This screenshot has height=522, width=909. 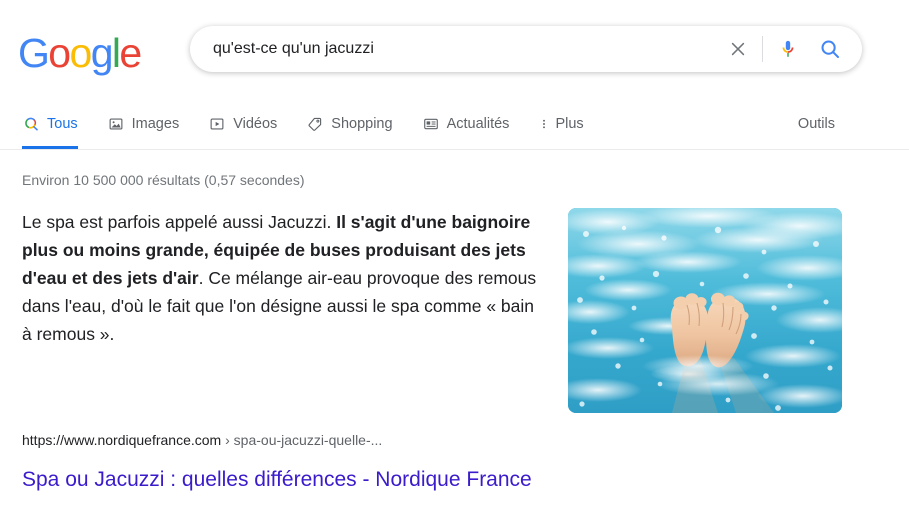 I want to click on tab-plus: Plus, so click(x=561, y=124).